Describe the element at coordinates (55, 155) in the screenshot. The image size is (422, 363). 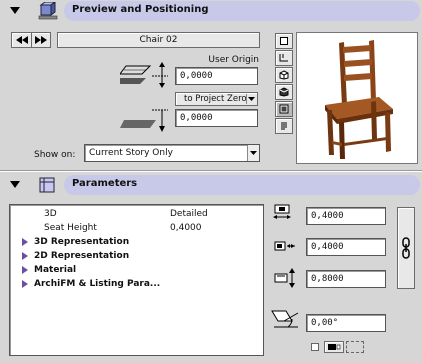
I see `show-on-label: Show on:` at that location.